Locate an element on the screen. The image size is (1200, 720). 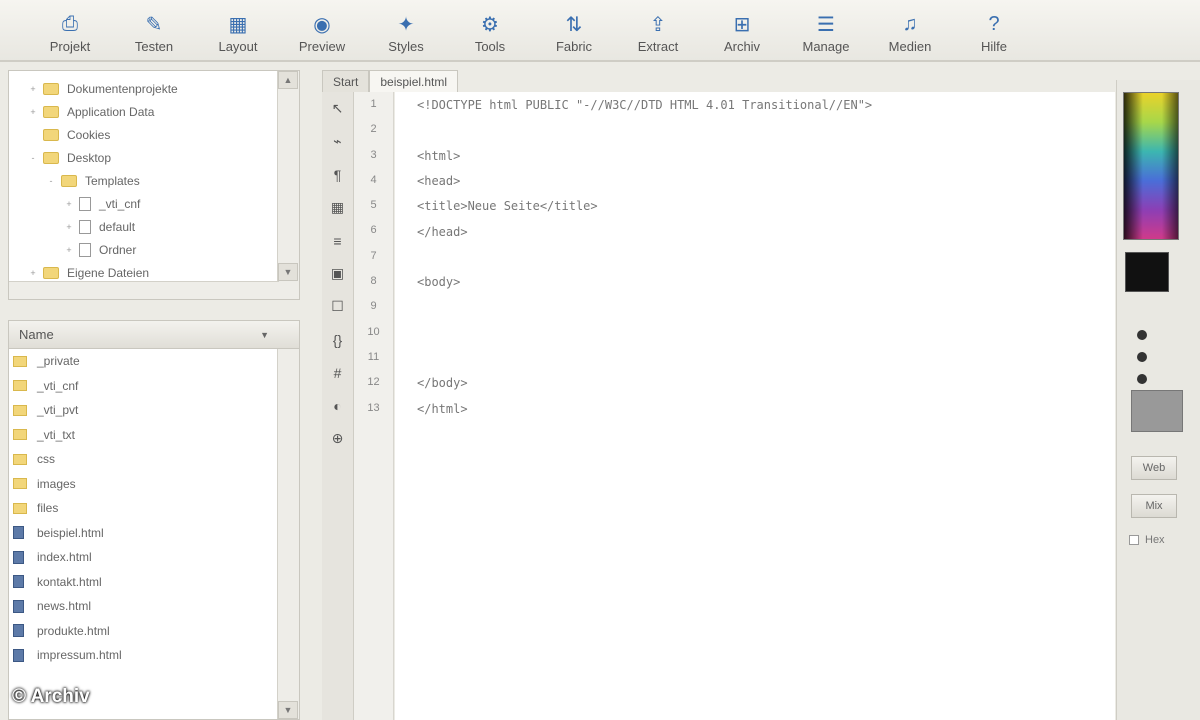
file-list-scrollbar: ▼ is located at coordinates (288, 534).